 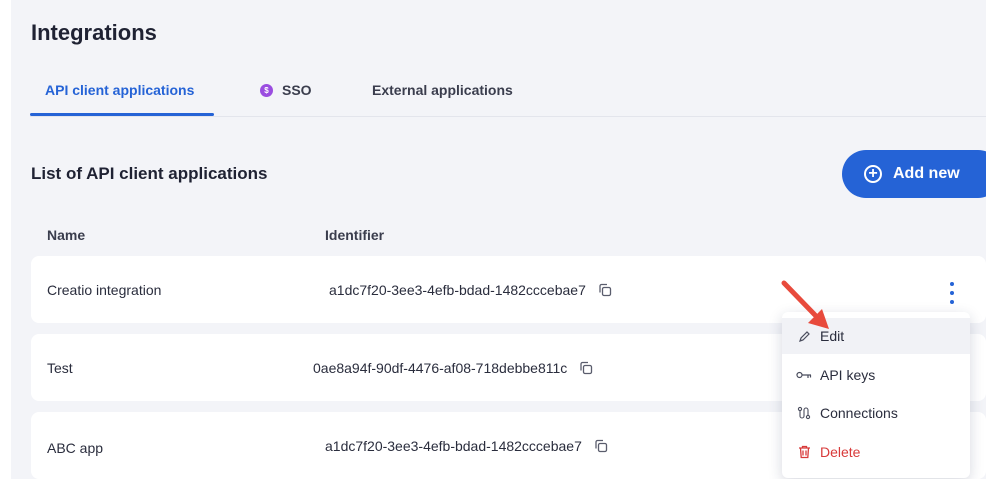 What do you see at coordinates (5, 239) in the screenshot?
I see `left-edge` at bounding box center [5, 239].